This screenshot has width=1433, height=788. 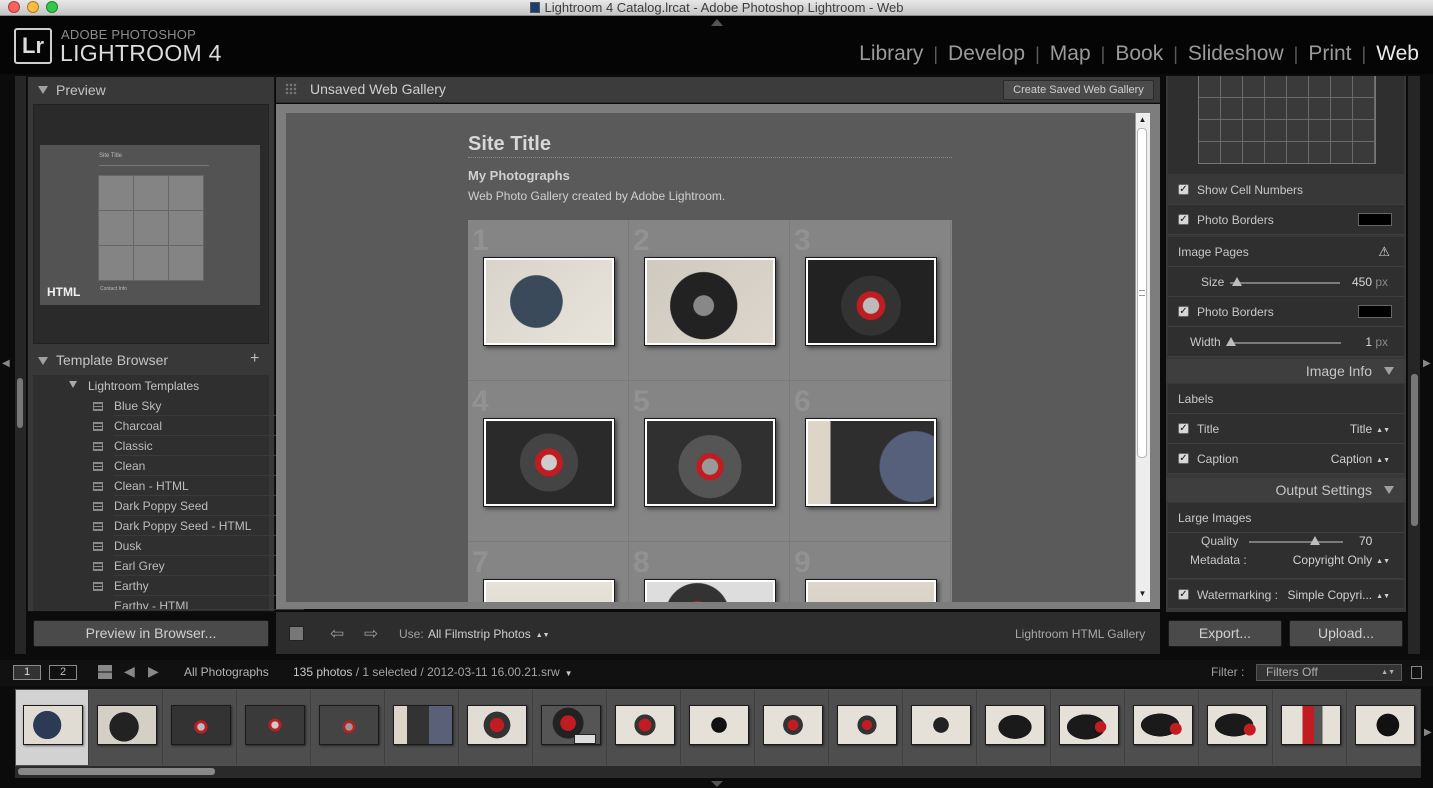 What do you see at coordinates (509, 144) in the screenshot?
I see `site-title: Site Title` at bounding box center [509, 144].